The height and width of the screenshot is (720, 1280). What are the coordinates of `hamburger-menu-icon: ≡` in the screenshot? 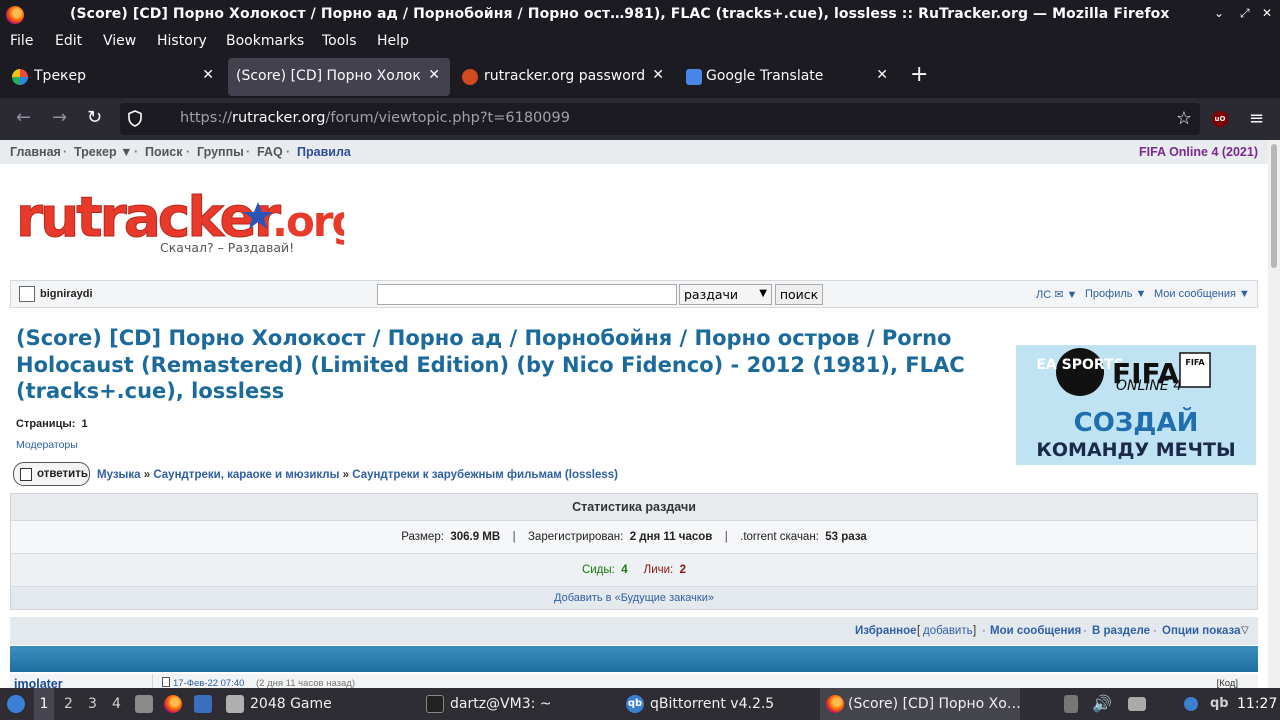 It's located at (1256, 119).